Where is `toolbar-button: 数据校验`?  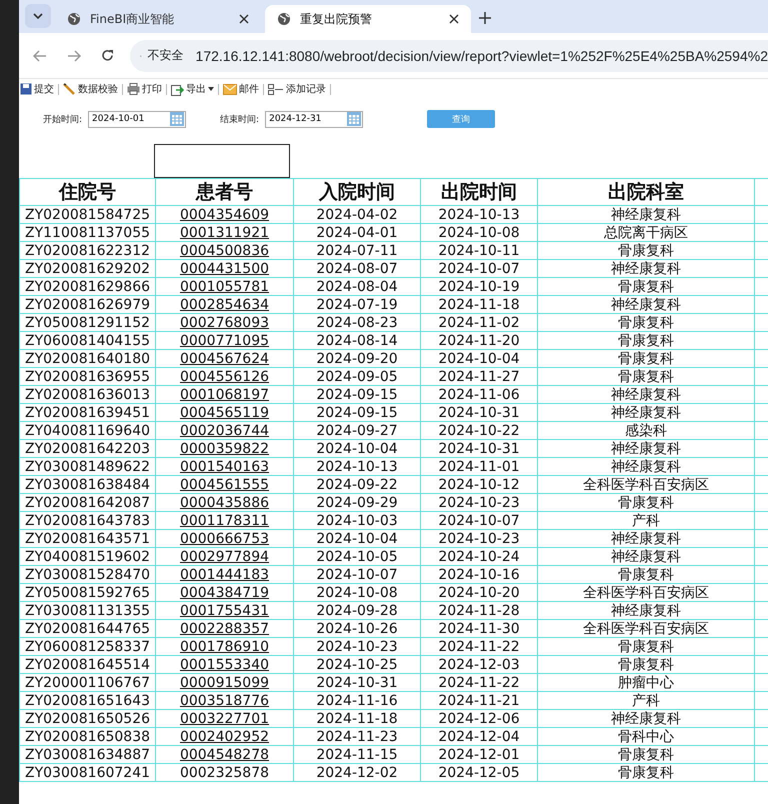
toolbar-button: 数据校验 is located at coordinates (90, 89).